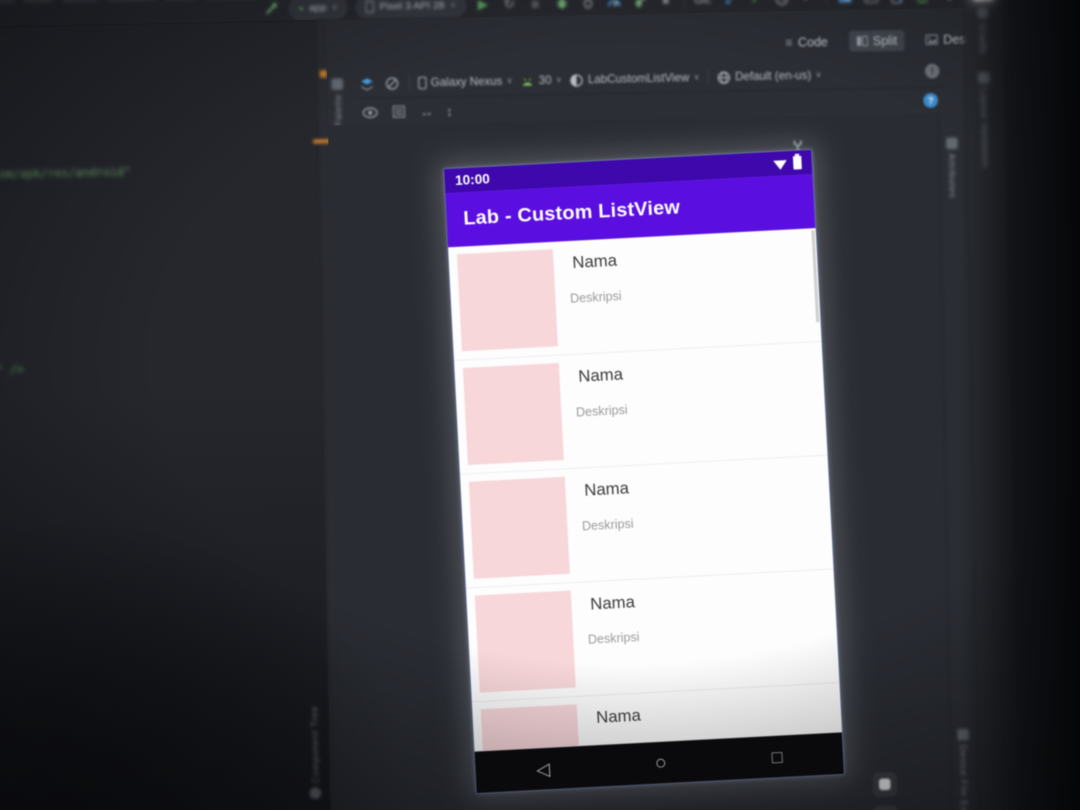  I want to click on device-select: Pixel 3 API 28 ∨, so click(411, 9).